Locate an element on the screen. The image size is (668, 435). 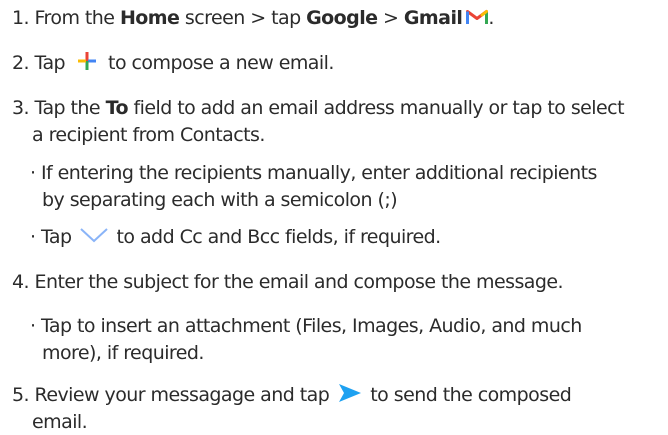
step-3-continued: a recipient from Contacts. is located at coordinates (148, 135).